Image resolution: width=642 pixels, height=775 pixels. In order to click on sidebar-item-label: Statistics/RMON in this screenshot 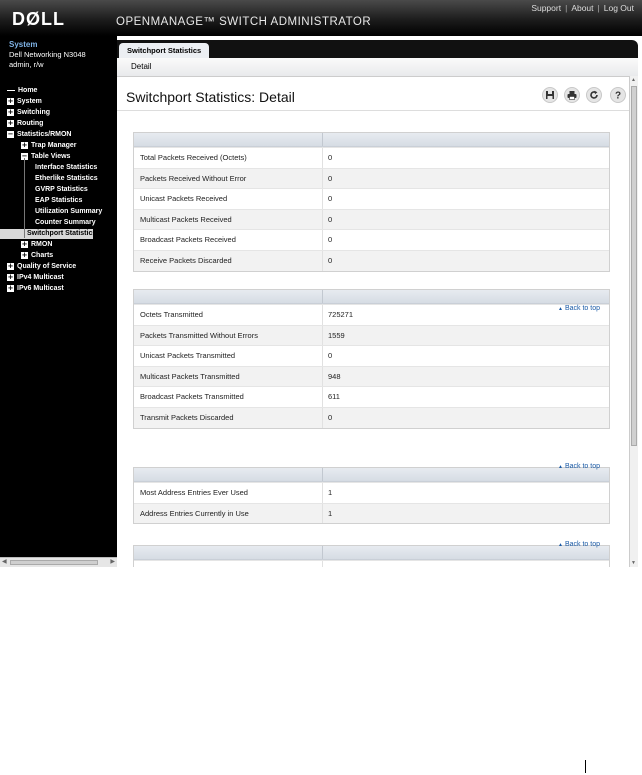, I will do `click(44, 134)`.